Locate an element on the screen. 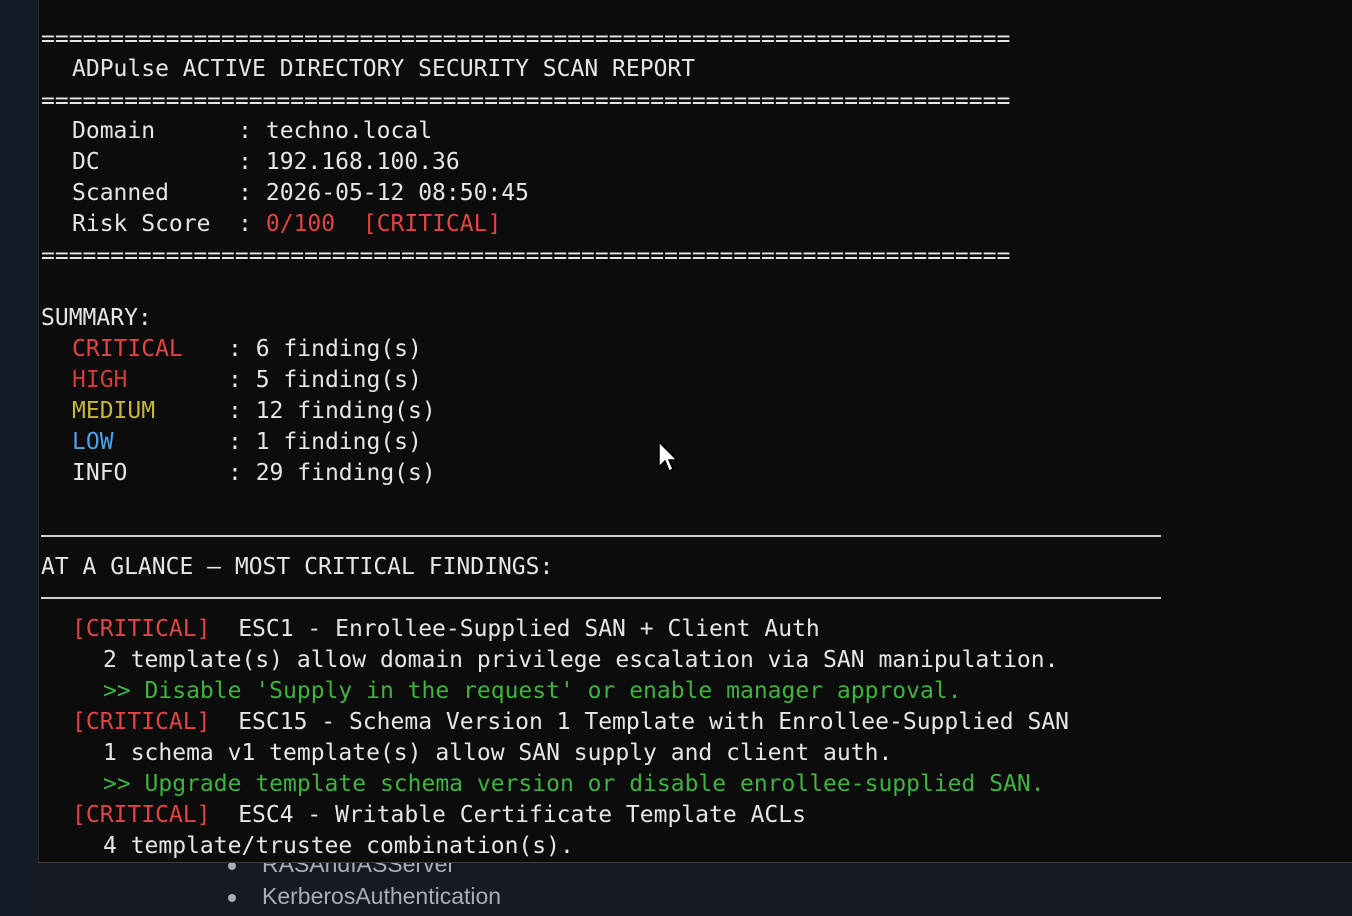 This screenshot has height=916, width=1352. summary-row-info: INFO: 29 finding(s) is located at coordinates (254, 473).